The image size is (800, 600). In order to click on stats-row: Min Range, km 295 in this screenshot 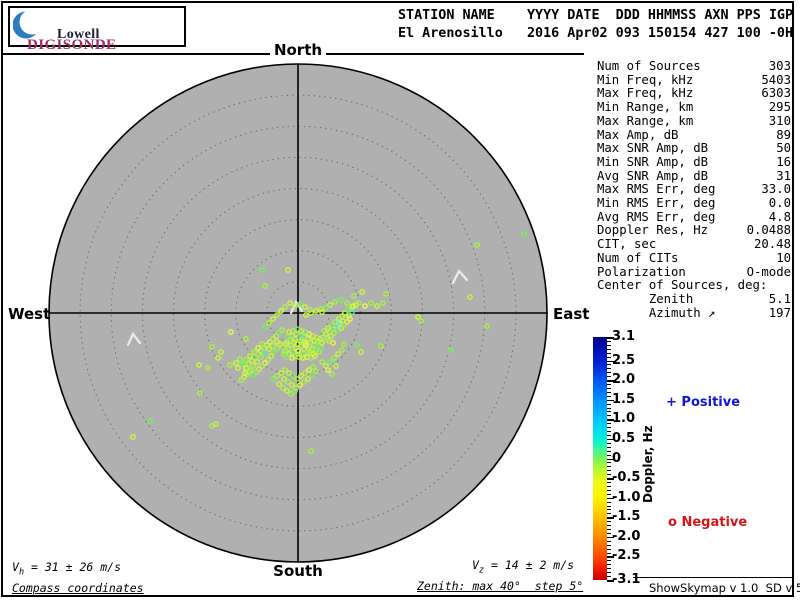, I will do `click(694, 107)`.